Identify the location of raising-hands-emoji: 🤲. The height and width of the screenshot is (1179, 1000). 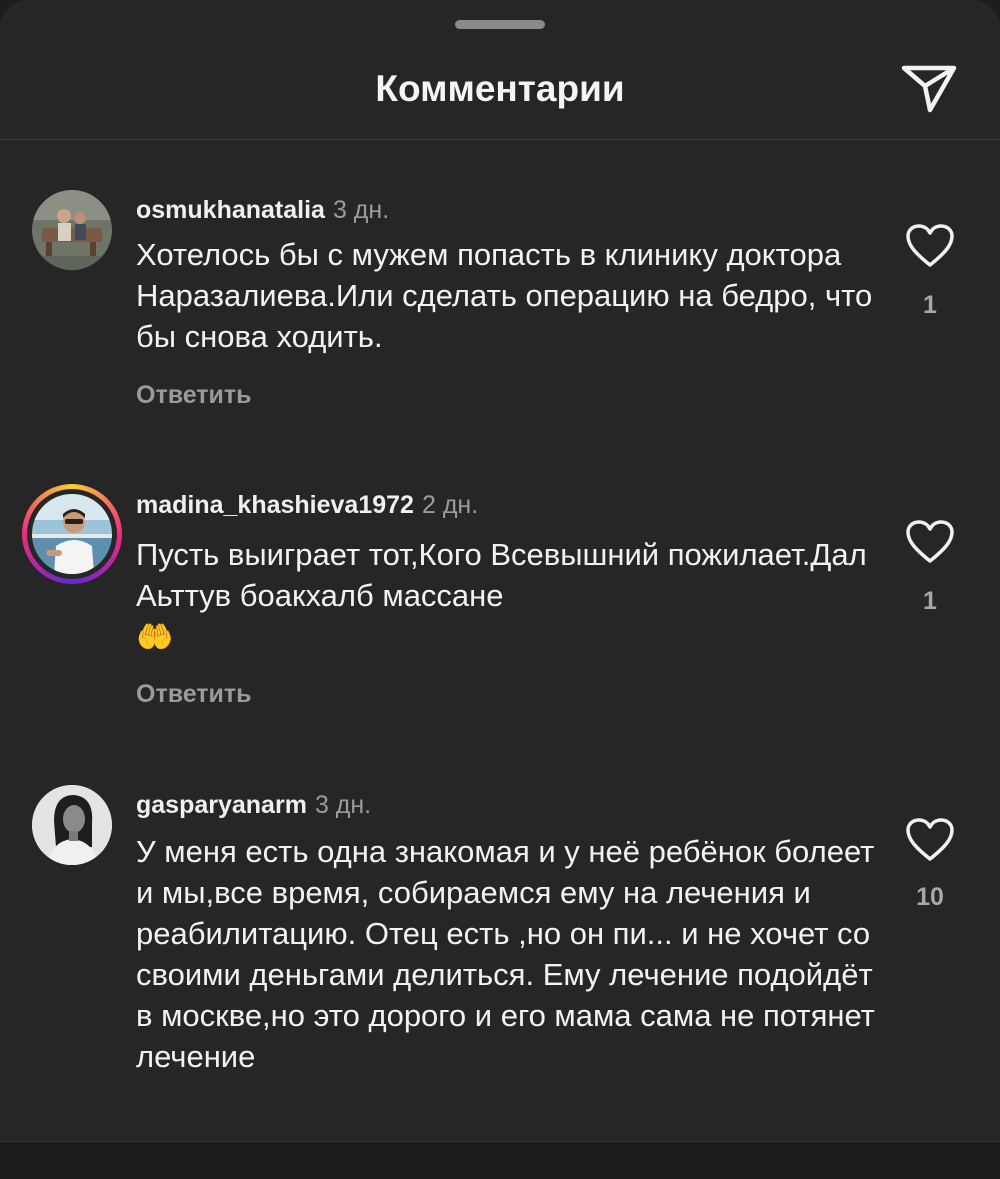
(155, 637).